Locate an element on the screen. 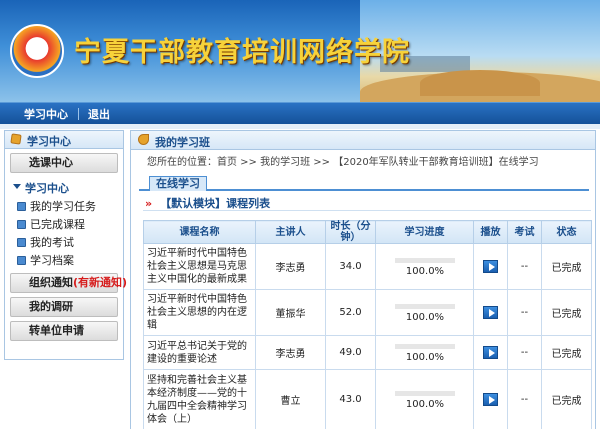 Image resolution: width=600 pixels, height=429 pixels. sidebar-item-exams: 我的考试 is located at coordinates (45, 242).